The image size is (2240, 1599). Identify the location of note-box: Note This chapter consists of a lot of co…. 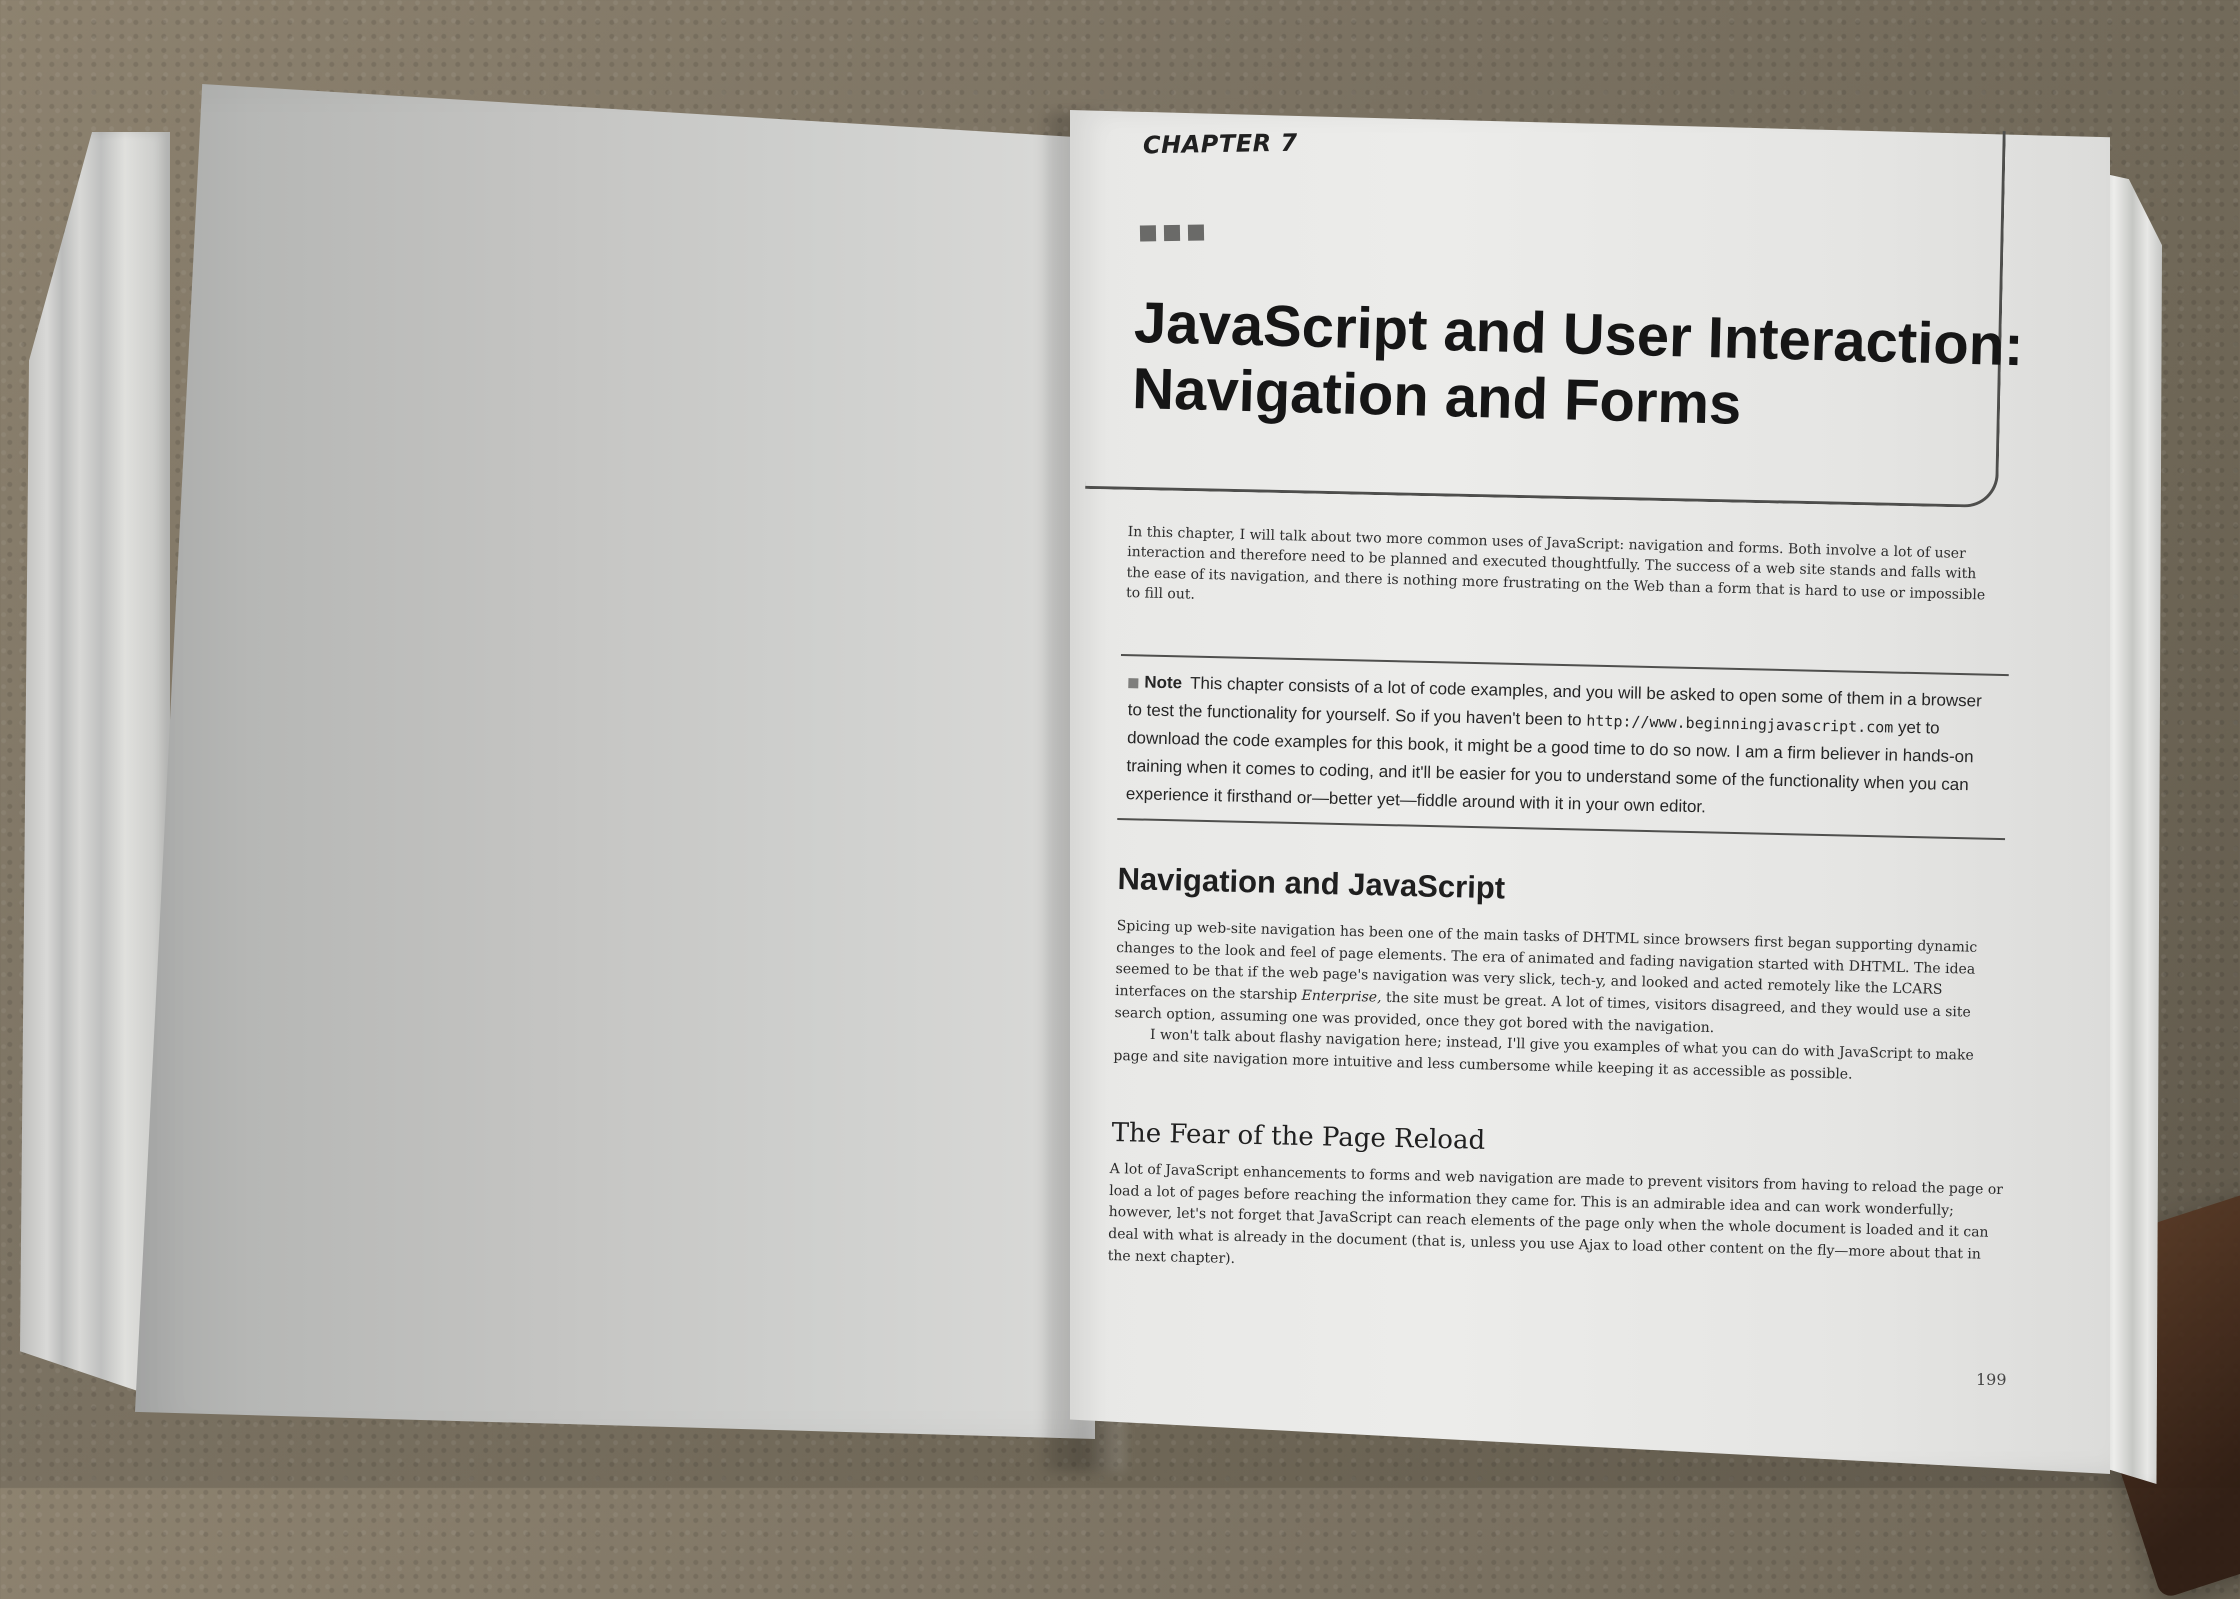
(1563, 751).